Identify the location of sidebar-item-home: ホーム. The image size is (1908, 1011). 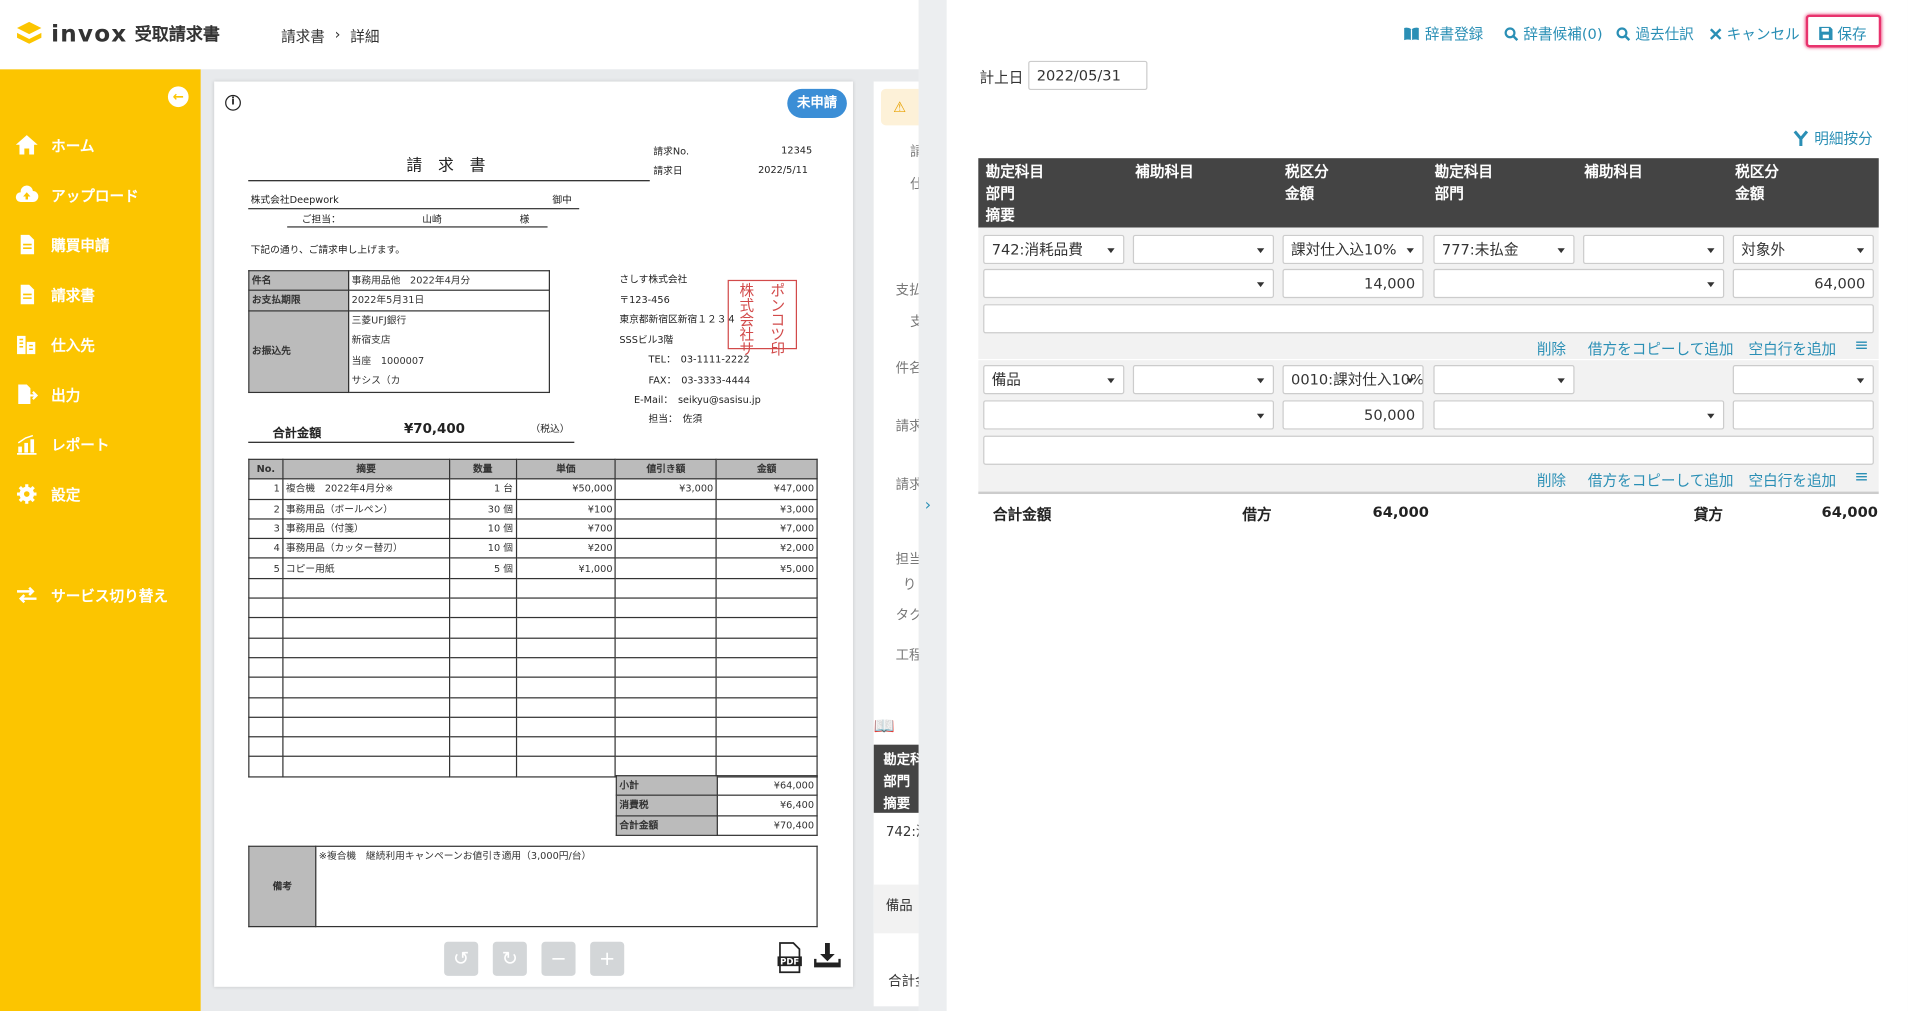
(100, 145).